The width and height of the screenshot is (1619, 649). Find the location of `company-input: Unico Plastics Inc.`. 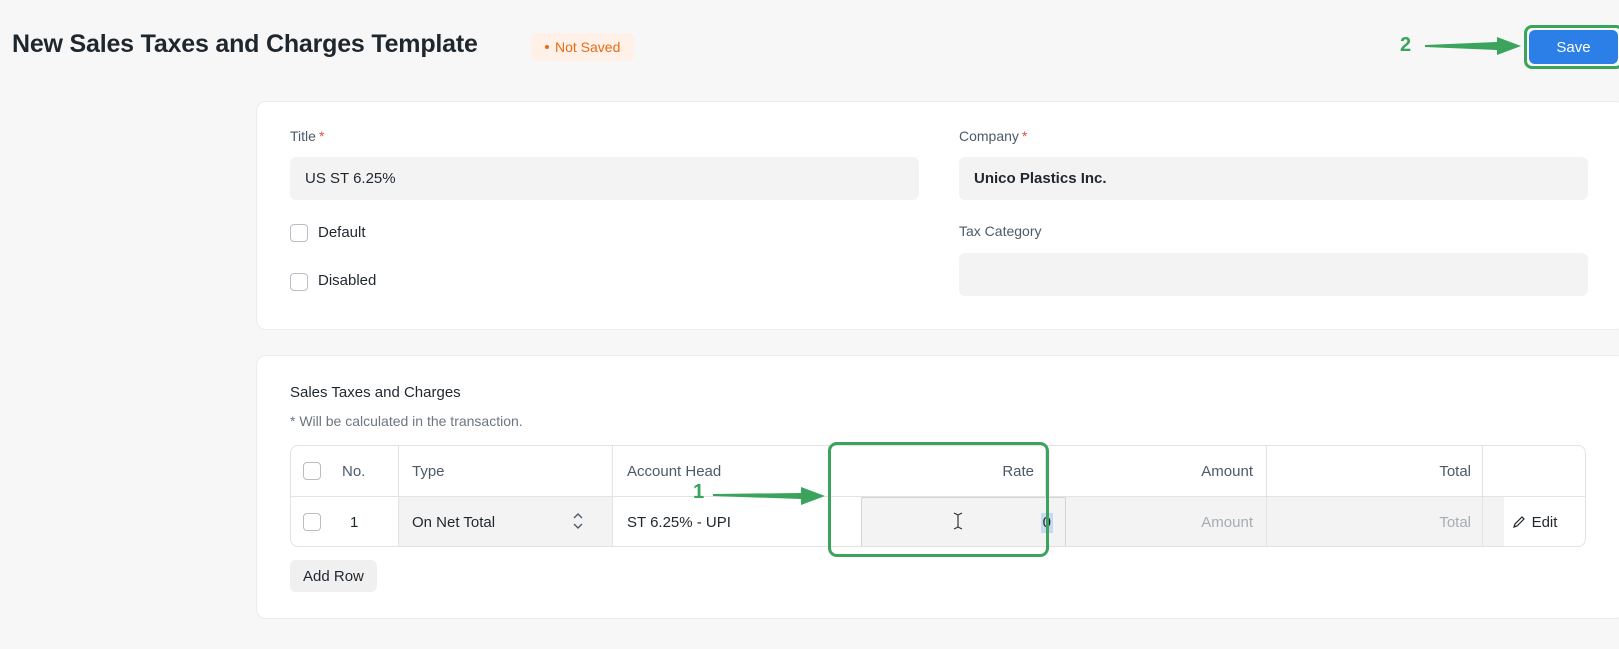

company-input: Unico Plastics Inc. is located at coordinates (1273, 178).